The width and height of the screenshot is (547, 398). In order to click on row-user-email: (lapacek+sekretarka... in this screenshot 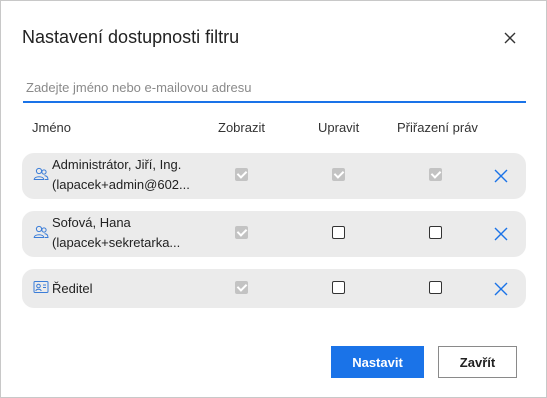, I will do `click(116, 242)`.